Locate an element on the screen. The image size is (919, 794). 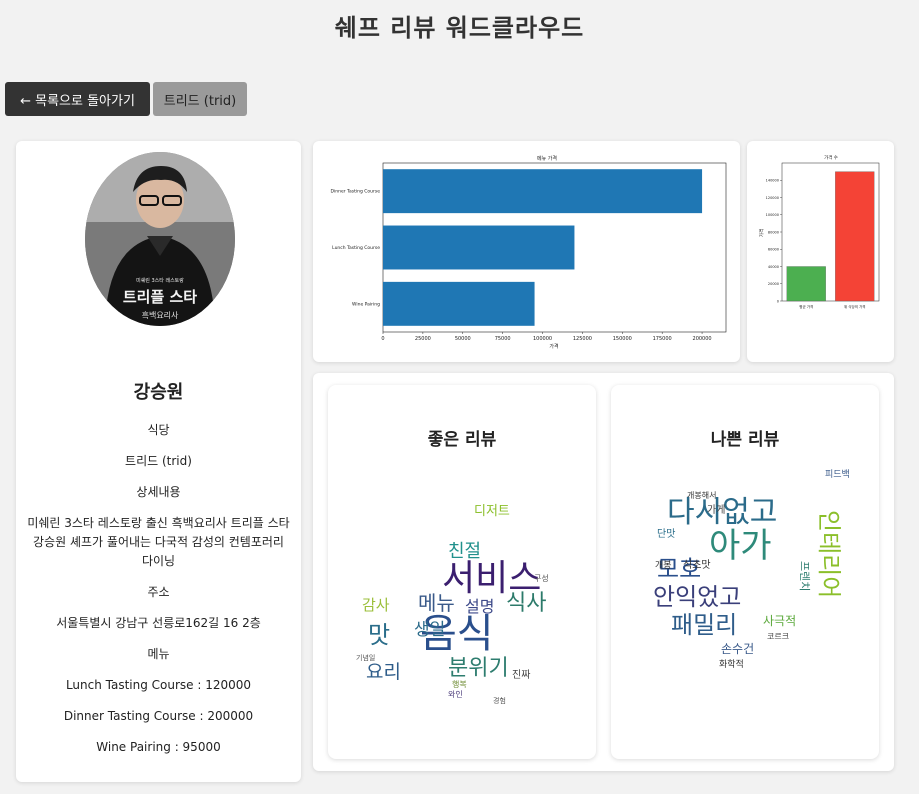
word: 아가 is located at coordinates (740, 546).